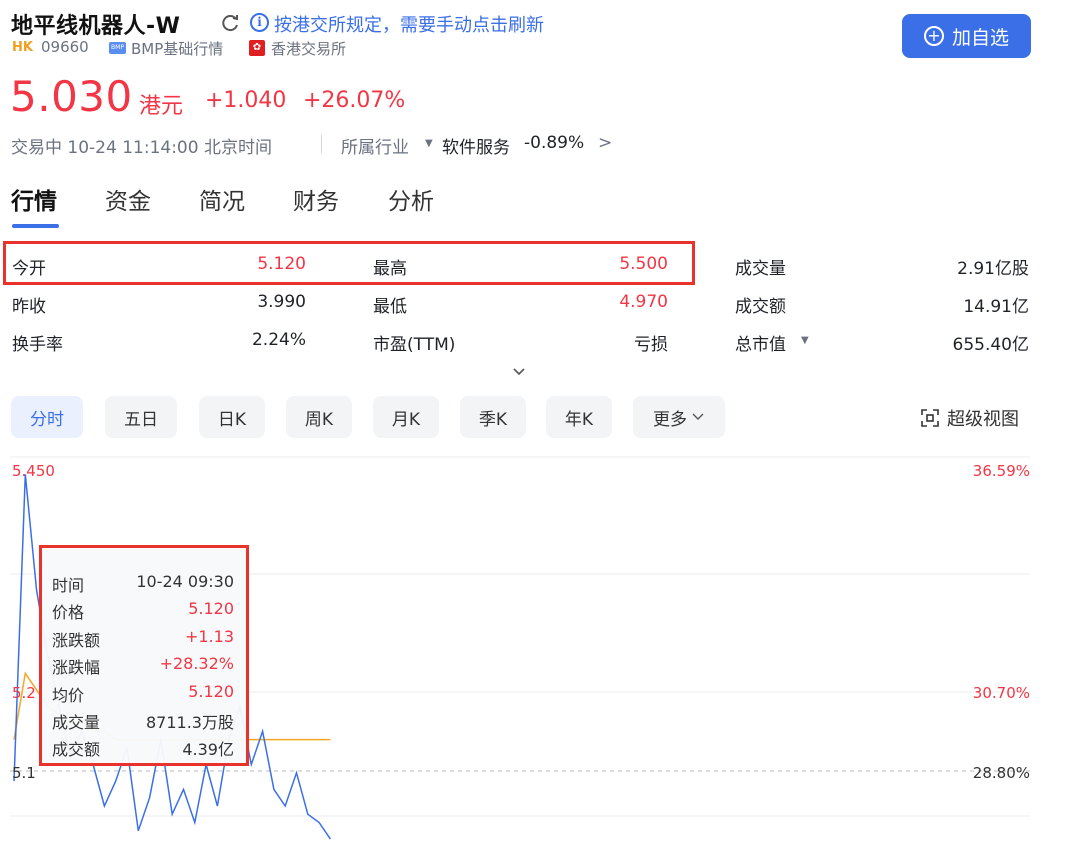 Image resolution: width=1080 pixels, height=864 pixels. Describe the element at coordinates (990, 345) in the screenshot. I see `market-cap-value: 655.40亿` at that location.